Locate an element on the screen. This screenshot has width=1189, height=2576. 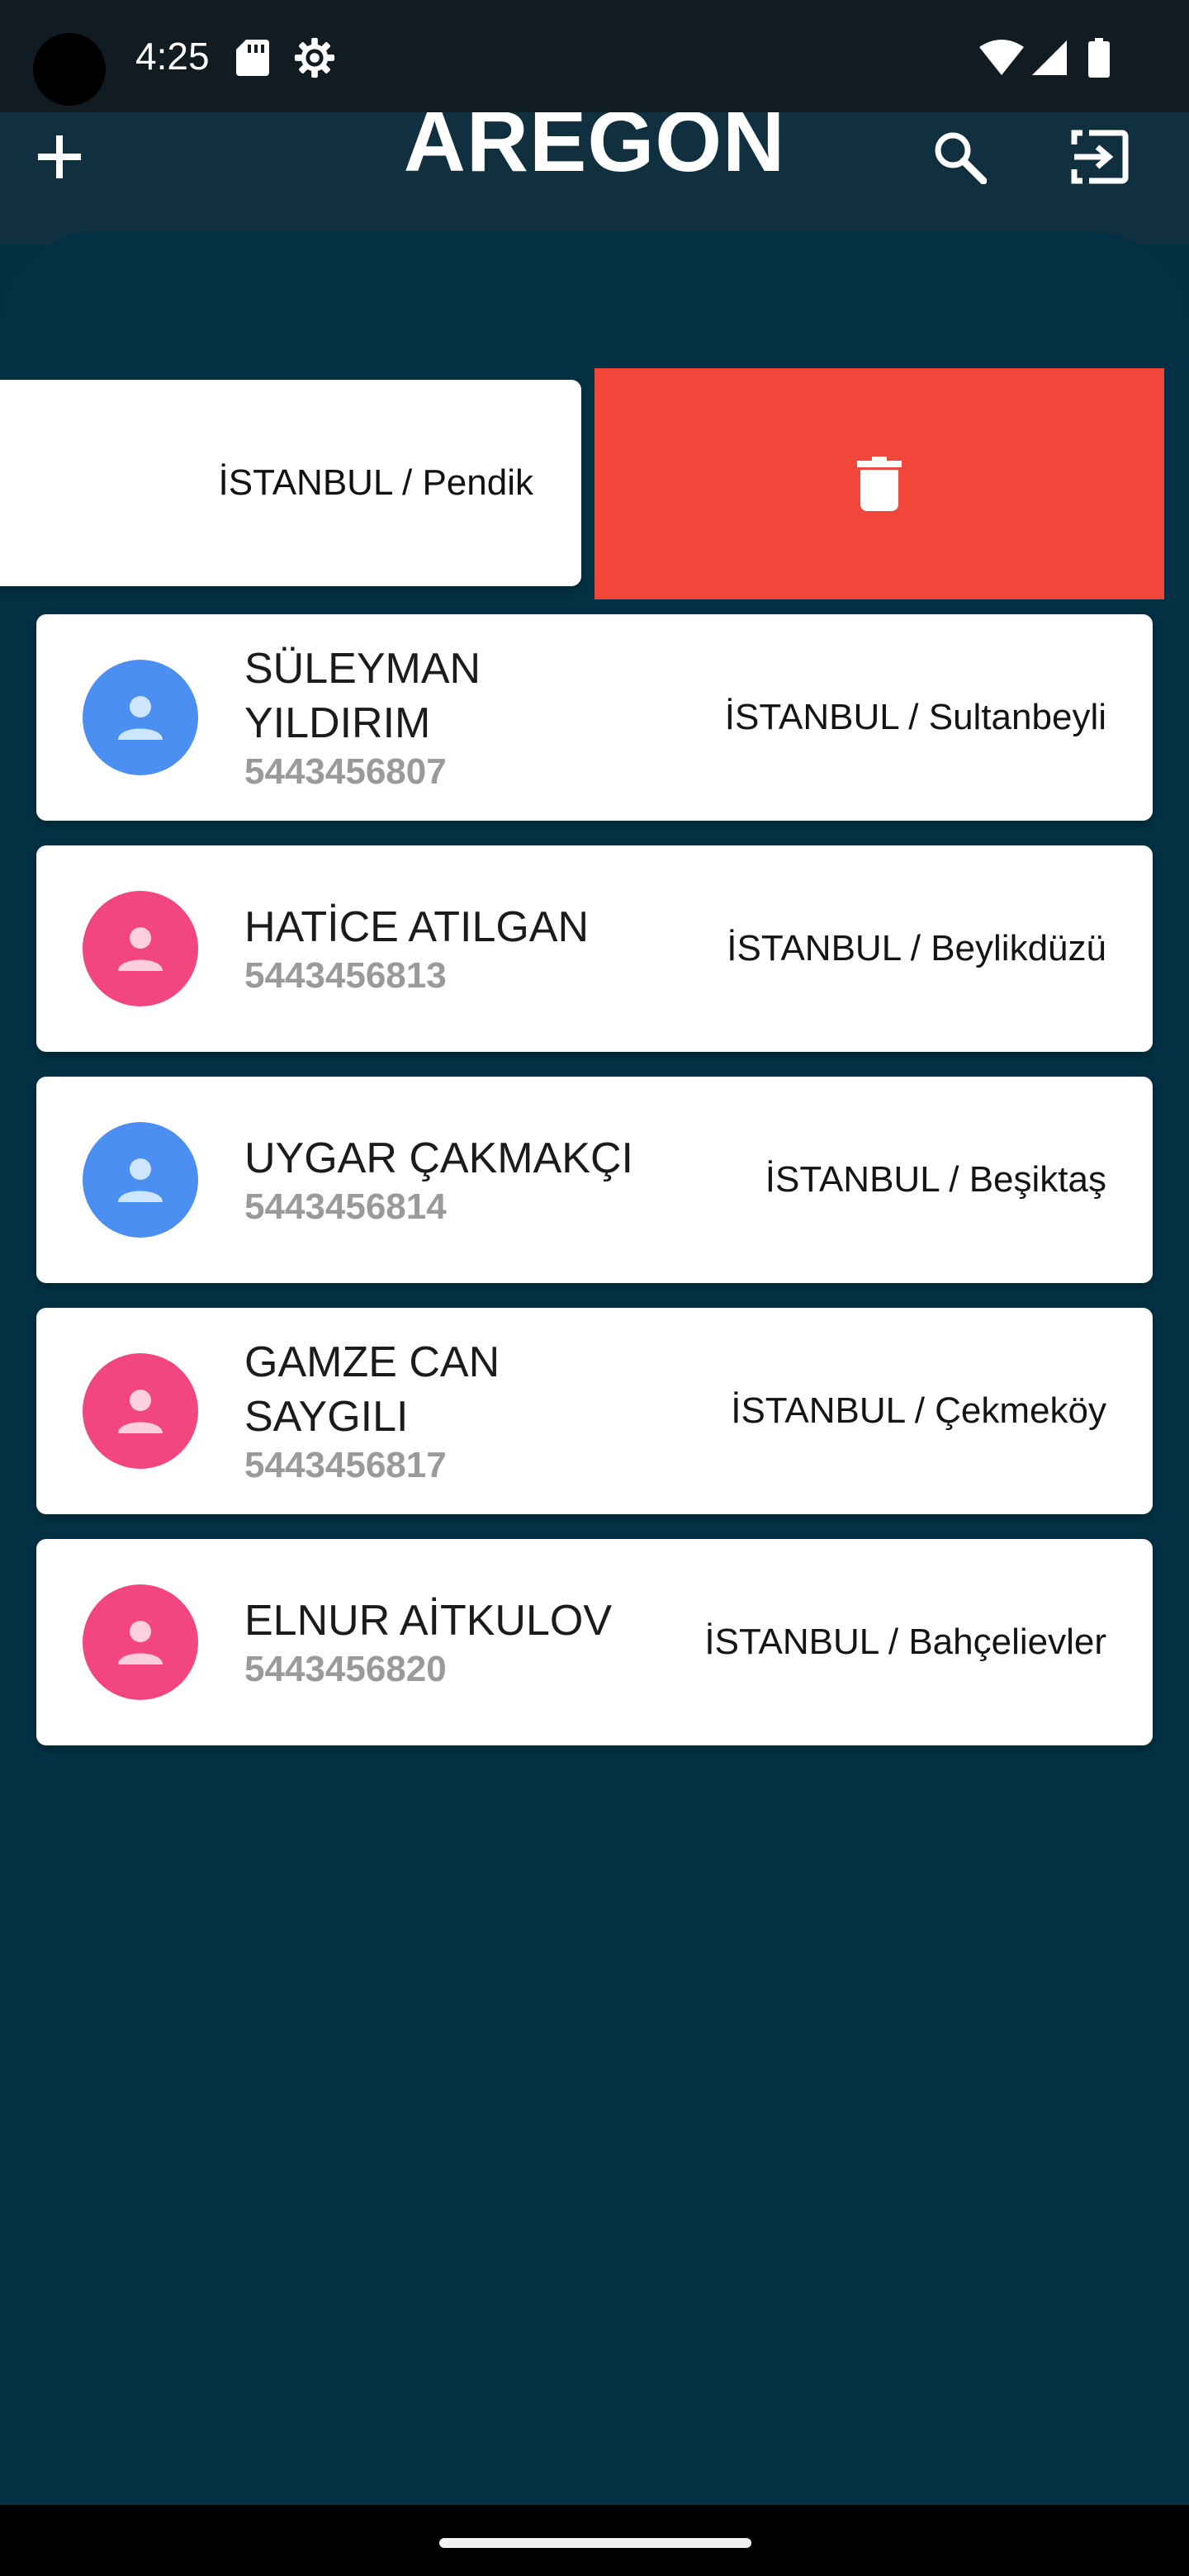
wifi-icon is located at coordinates (1001, 57).